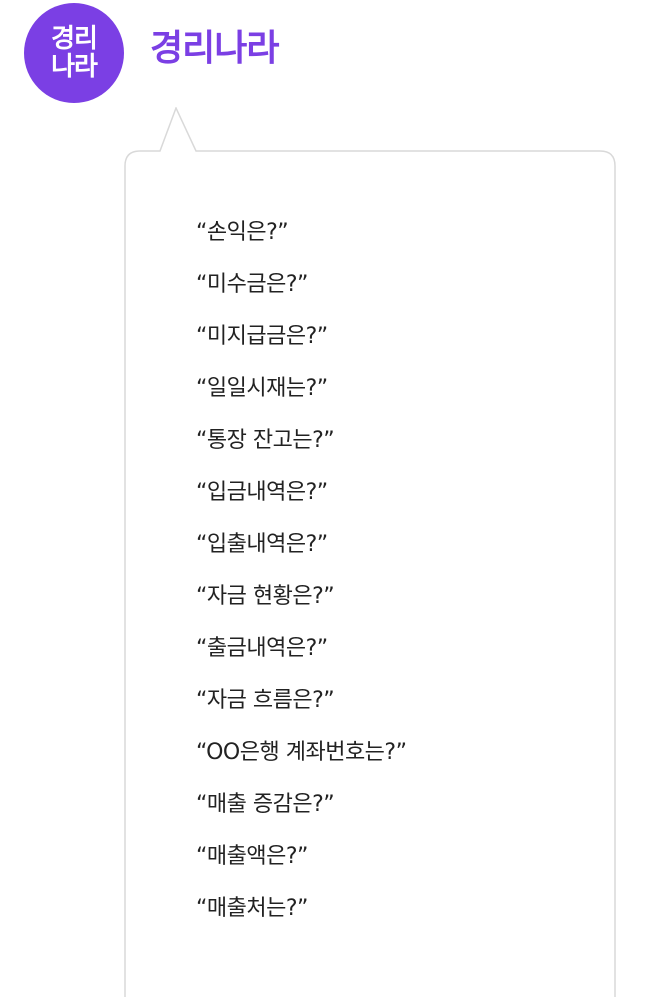 The height and width of the screenshot is (997, 672). I want to click on question-item: “입출내역은?”, so click(262, 544).